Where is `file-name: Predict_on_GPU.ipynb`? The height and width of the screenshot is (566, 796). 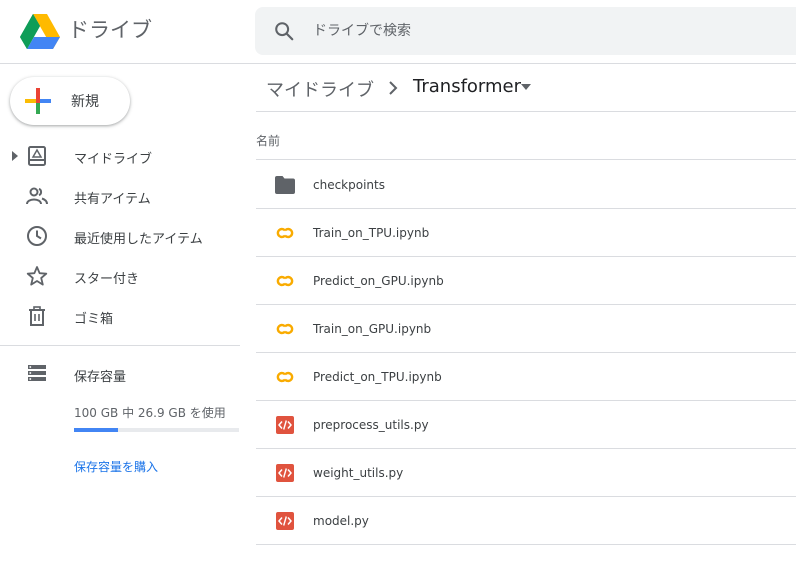
file-name: Predict_on_GPU.ipynb is located at coordinates (378, 281).